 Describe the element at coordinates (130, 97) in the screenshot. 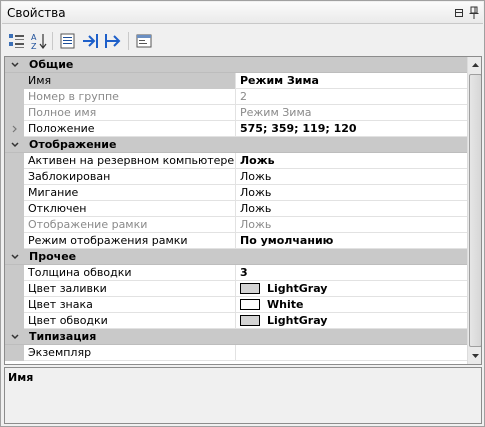

I see `property-name: Номер в группе` at that location.